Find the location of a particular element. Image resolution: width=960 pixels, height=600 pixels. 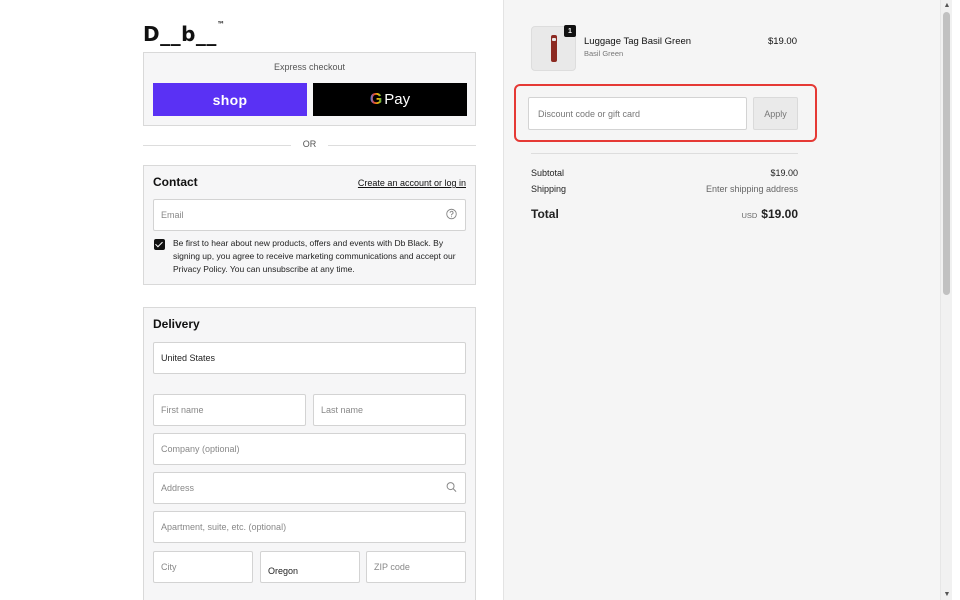

shipping-value: Enter shipping address is located at coordinates (751, 189).